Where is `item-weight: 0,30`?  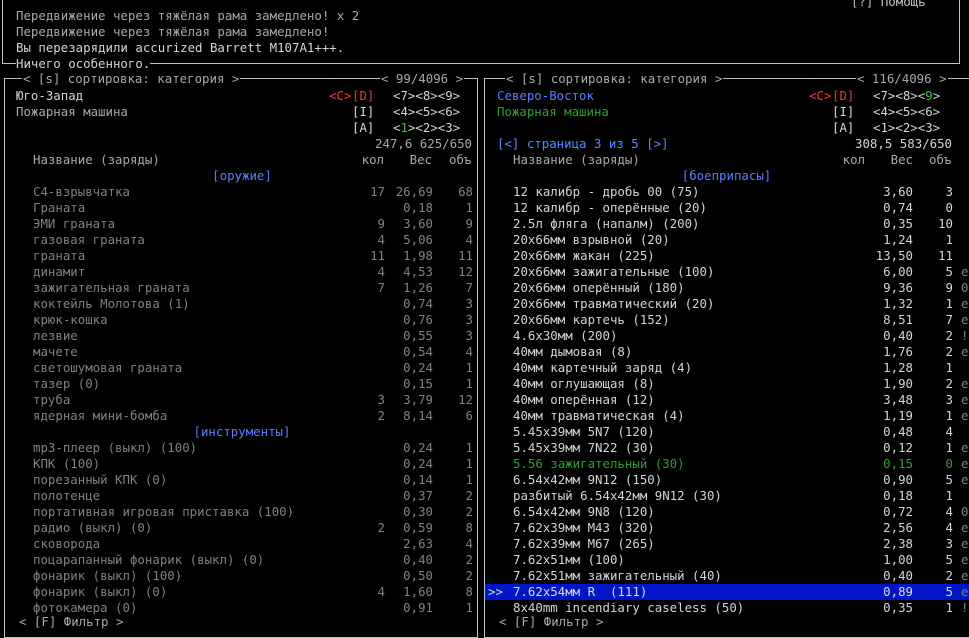
item-weight: 0,30 is located at coordinates (418, 511).